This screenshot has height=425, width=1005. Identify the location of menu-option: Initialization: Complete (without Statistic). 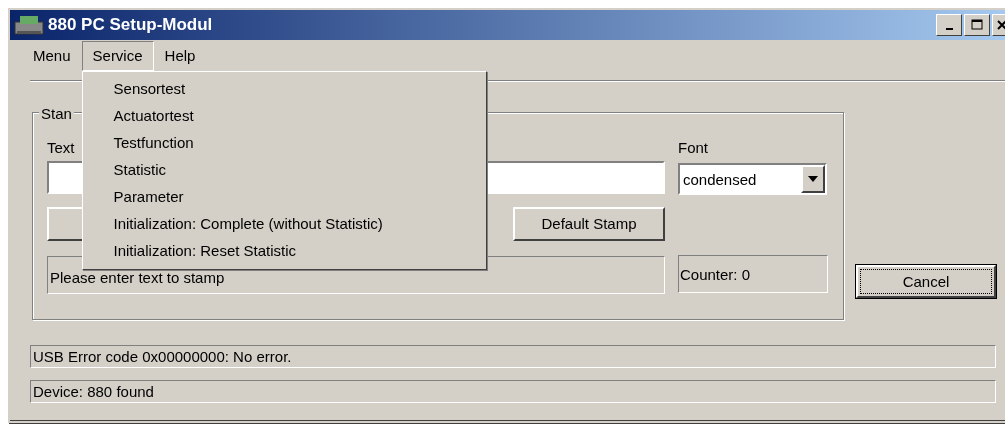
(284, 225).